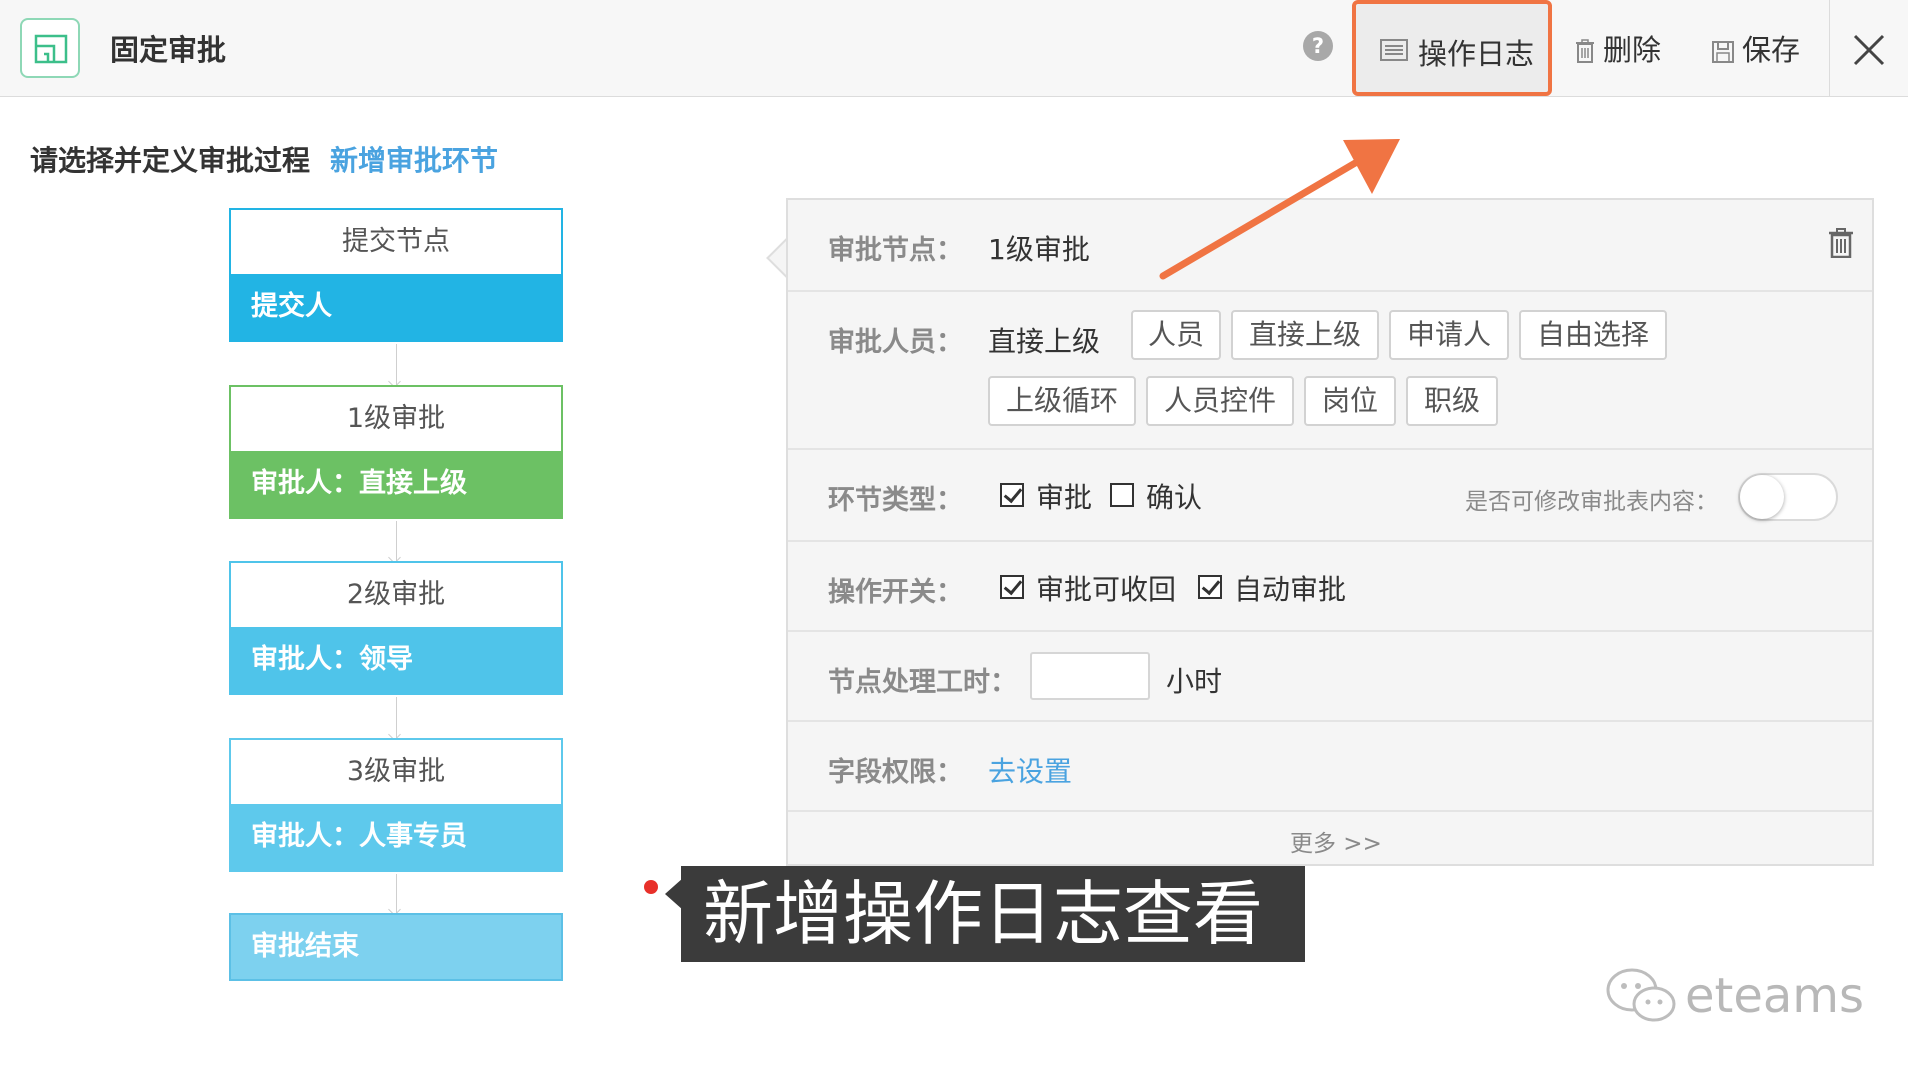 The height and width of the screenshot is (1078, 1908). I want to click on watermark-text: eteams, so click(1775, 996).